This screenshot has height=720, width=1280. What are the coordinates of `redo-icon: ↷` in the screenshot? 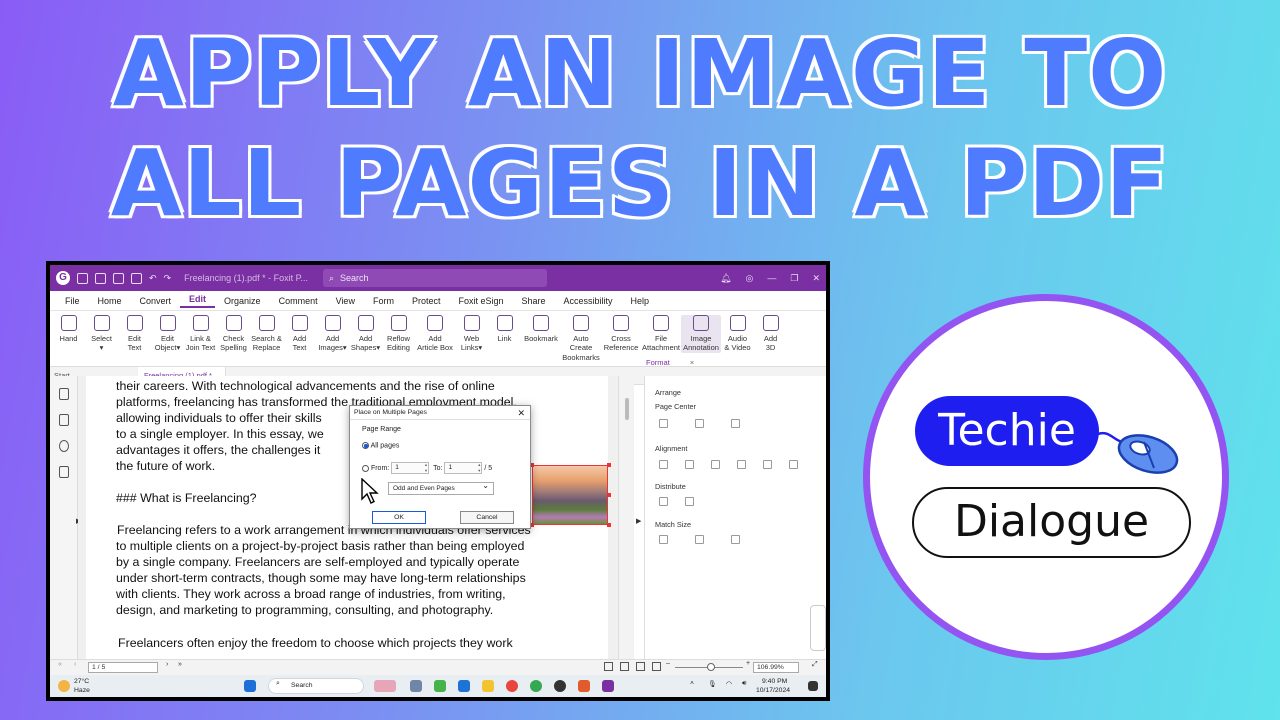 It's located at (168, 278).